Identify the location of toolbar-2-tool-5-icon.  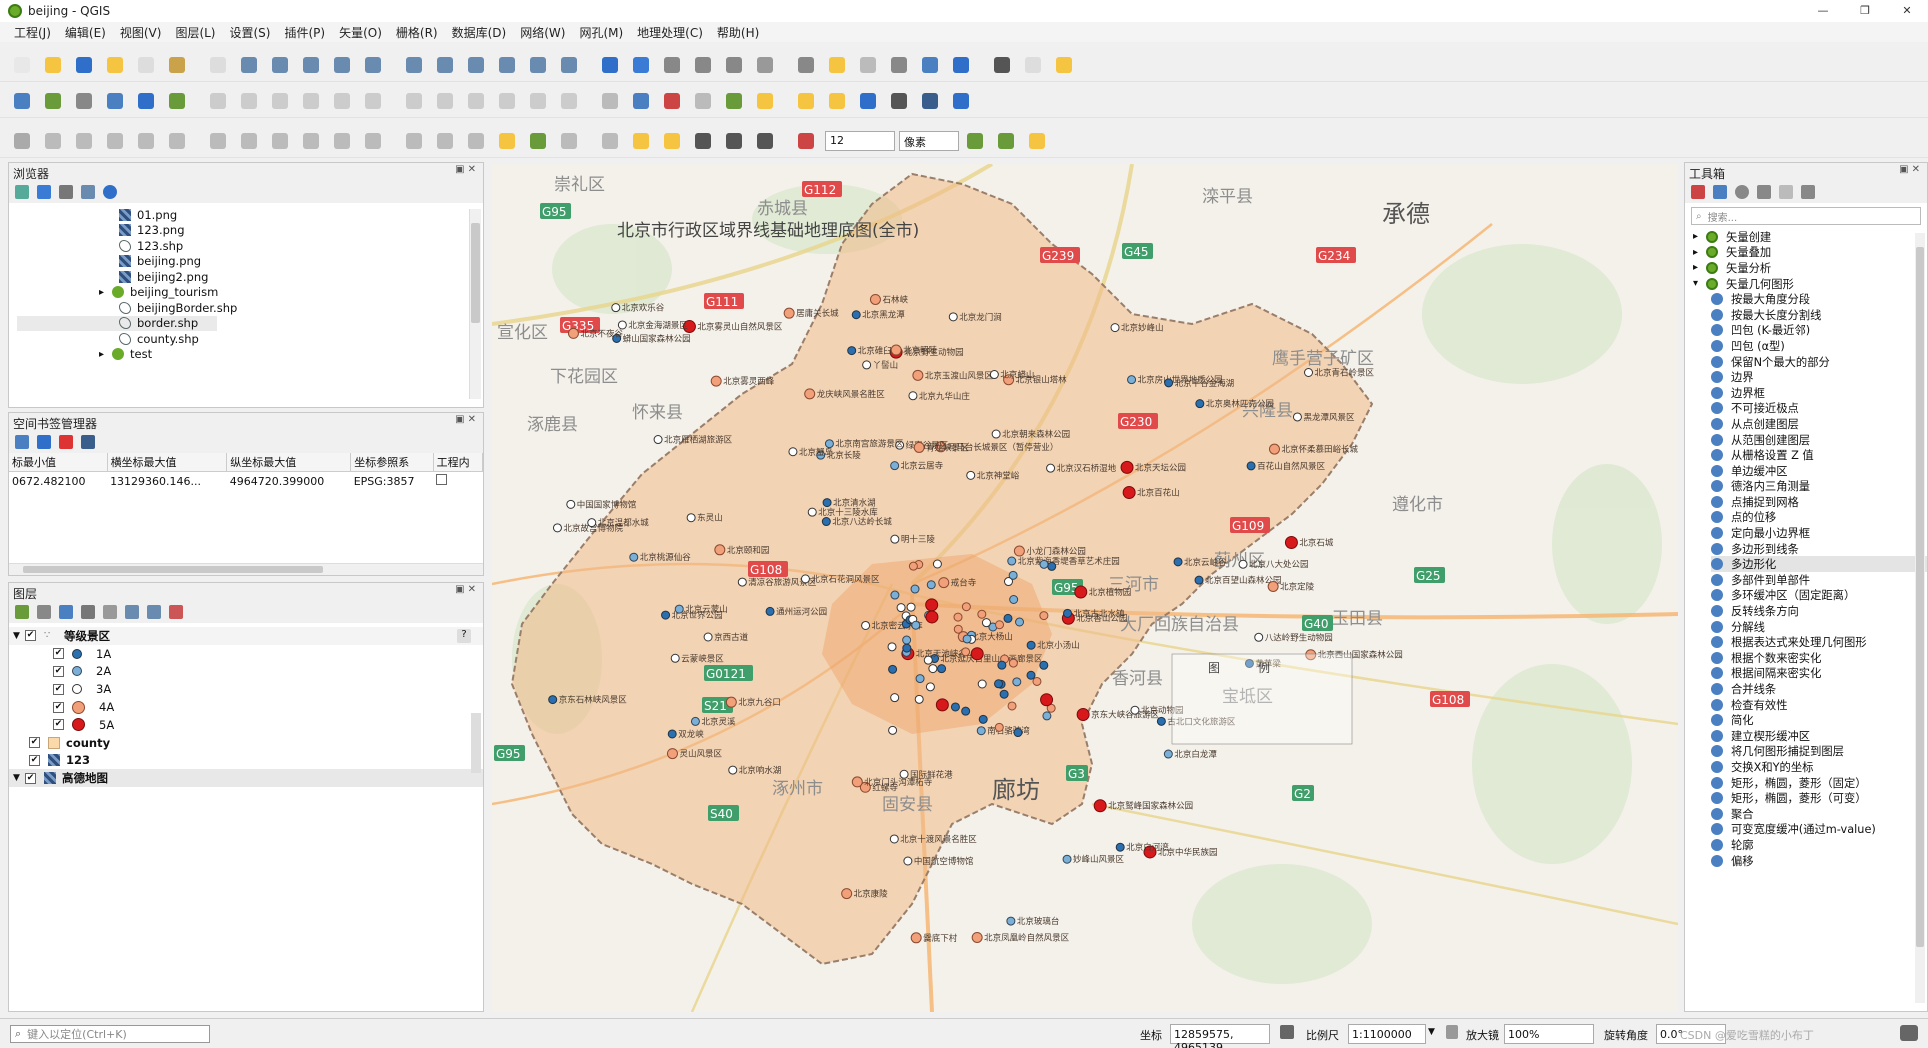
(146, 101).